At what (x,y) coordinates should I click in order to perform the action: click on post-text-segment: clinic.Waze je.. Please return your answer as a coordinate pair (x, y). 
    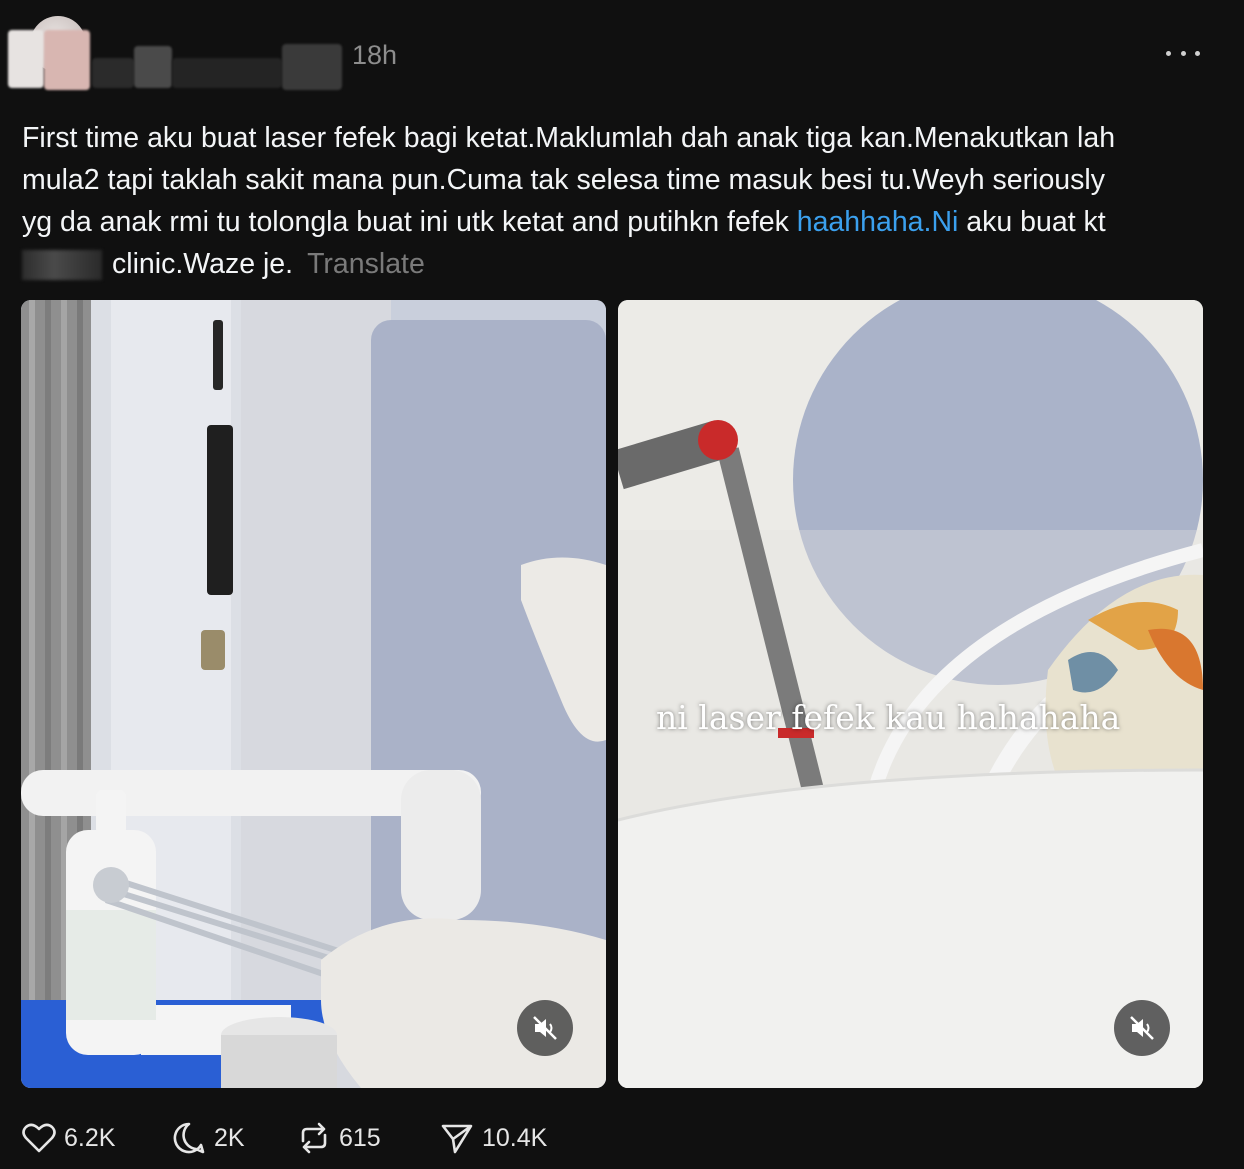
    Looking at the image, I should click on (203, 264).